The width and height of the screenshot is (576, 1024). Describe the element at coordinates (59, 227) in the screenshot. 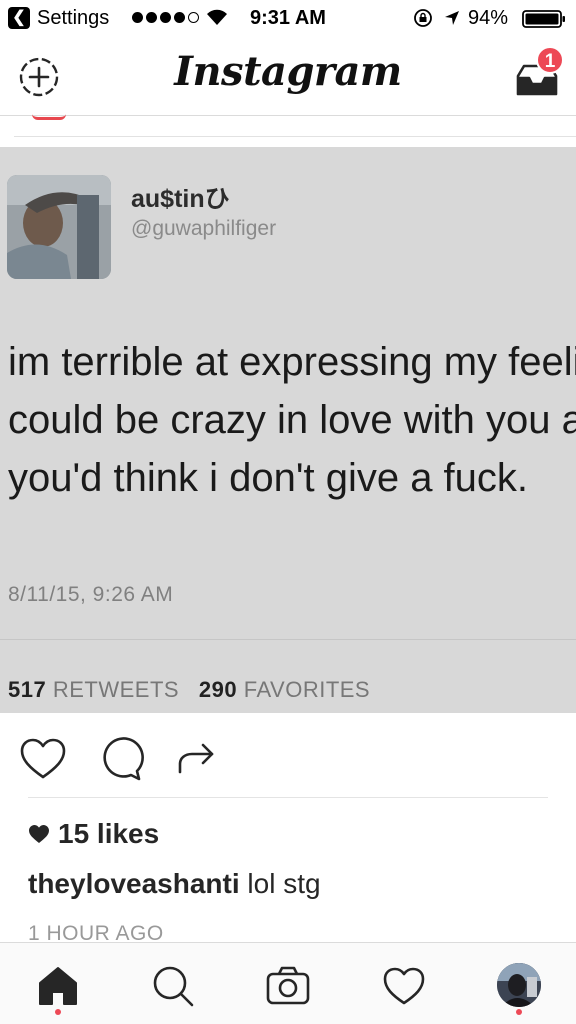

I see `tweet-avatar` at that location.